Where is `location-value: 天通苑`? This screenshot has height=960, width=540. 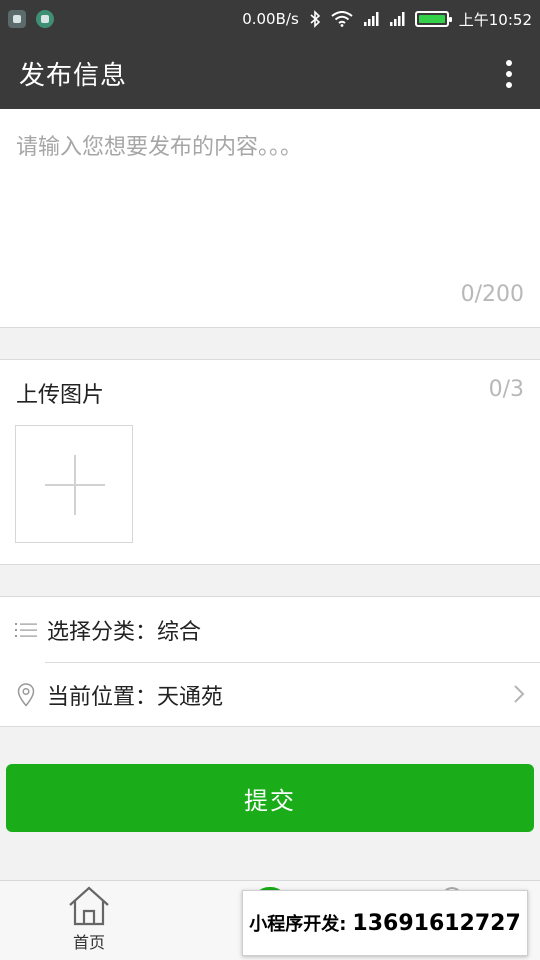
location-value: 天通苑 is located at coordinates (190, 697).